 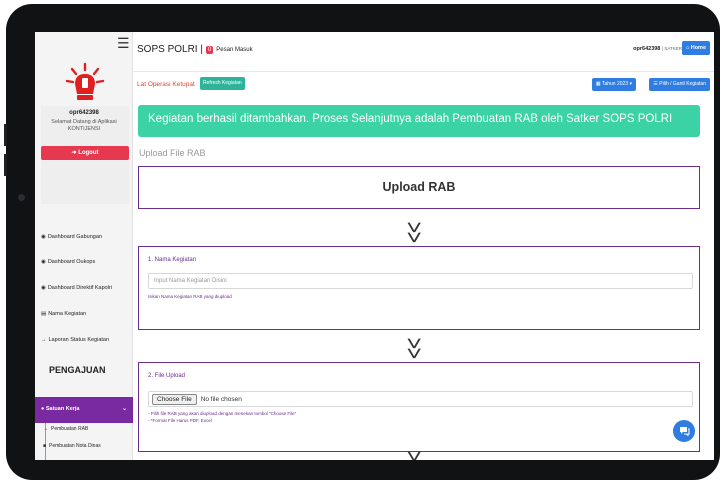 I want to click on section-label-pengajuan: PENGAJUAN, so click(x=77, y=370).